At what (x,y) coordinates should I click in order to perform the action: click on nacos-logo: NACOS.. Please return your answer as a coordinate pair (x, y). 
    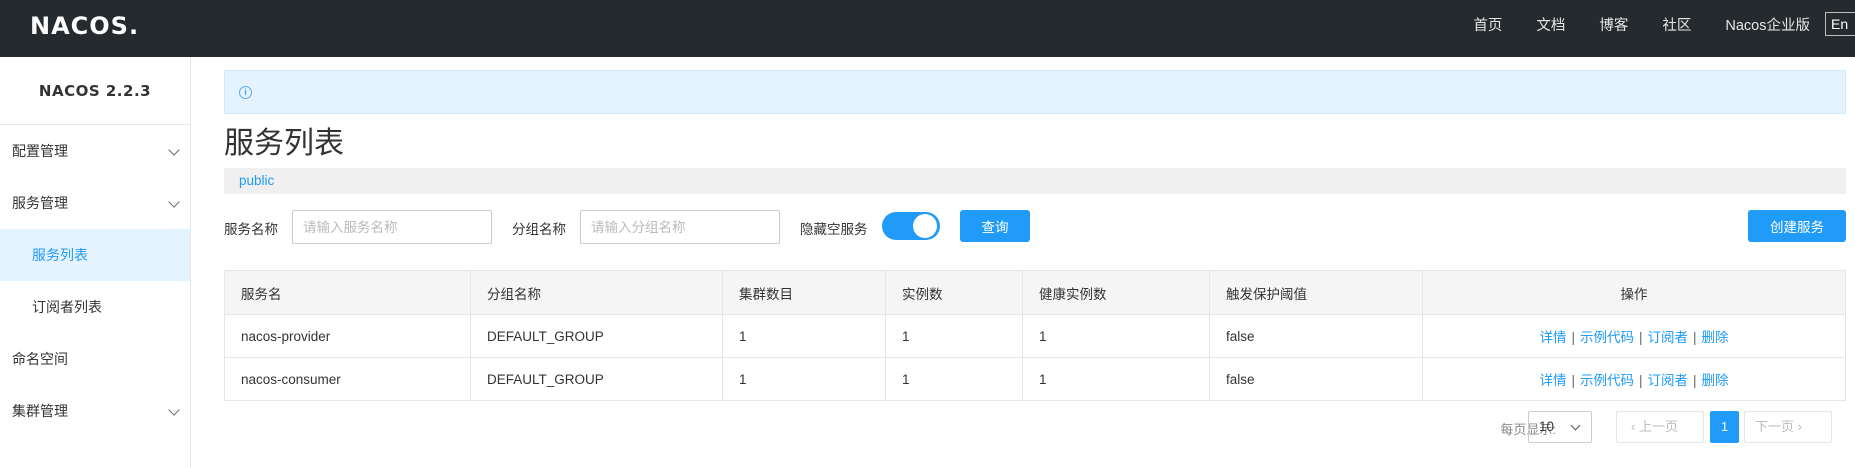
    Looking at the image, I should click on (84, 26).